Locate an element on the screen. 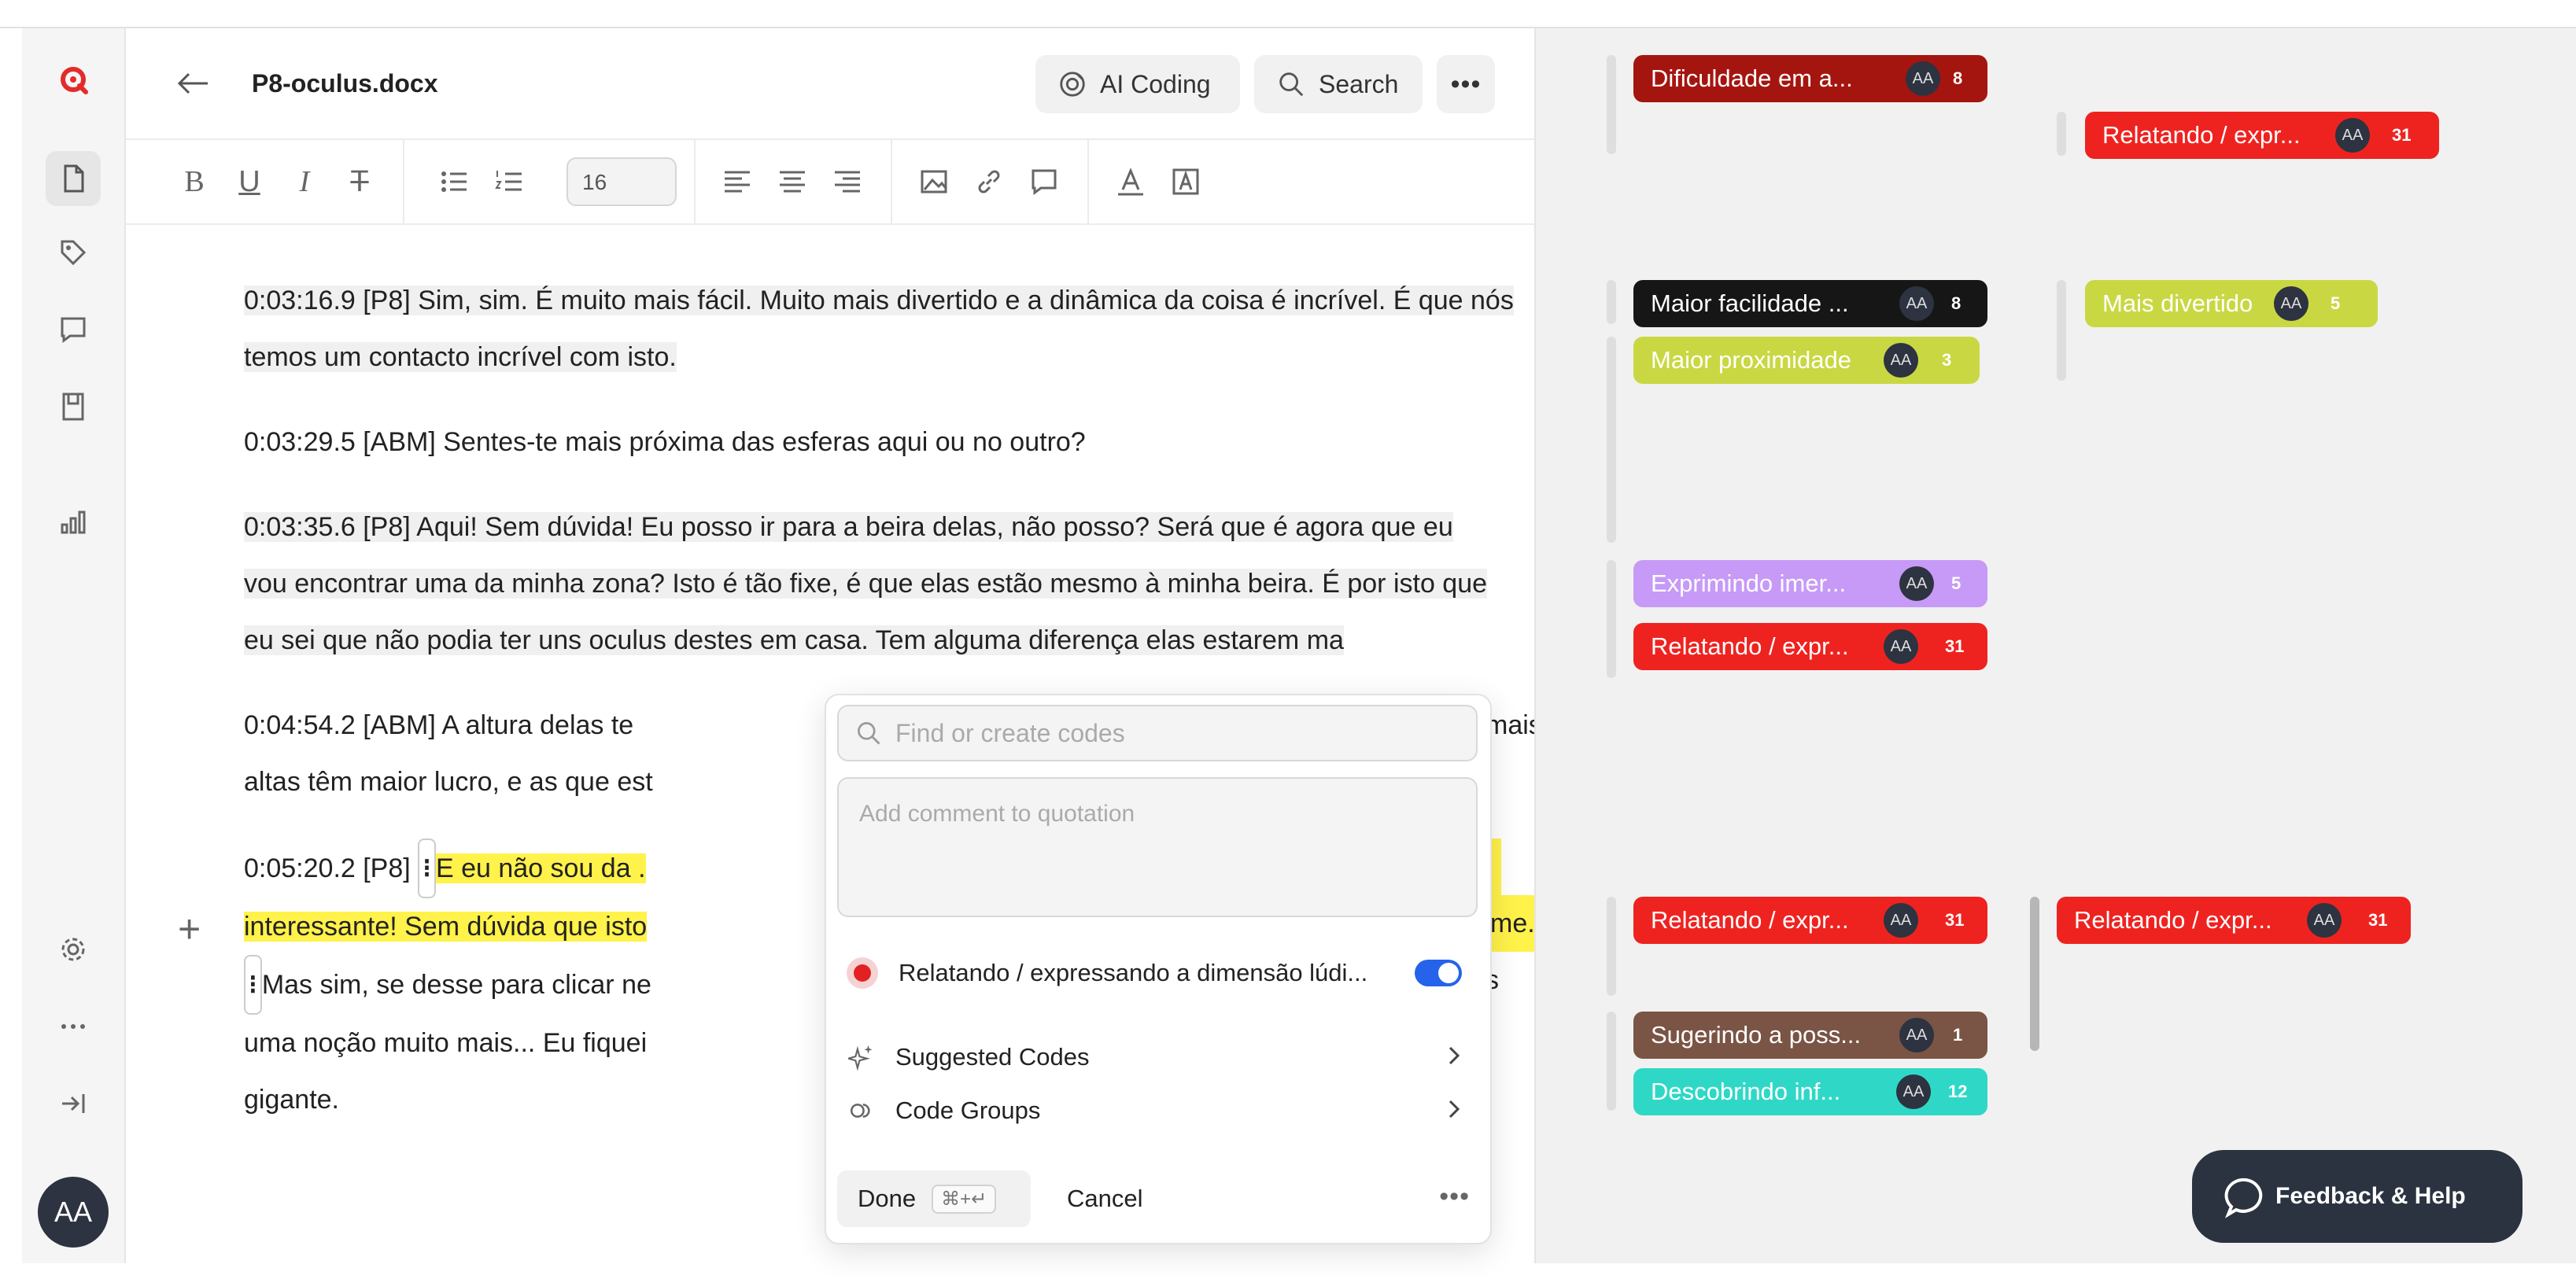  done-button: Done ⌘+↵ is located at coordinates (934, 1199).